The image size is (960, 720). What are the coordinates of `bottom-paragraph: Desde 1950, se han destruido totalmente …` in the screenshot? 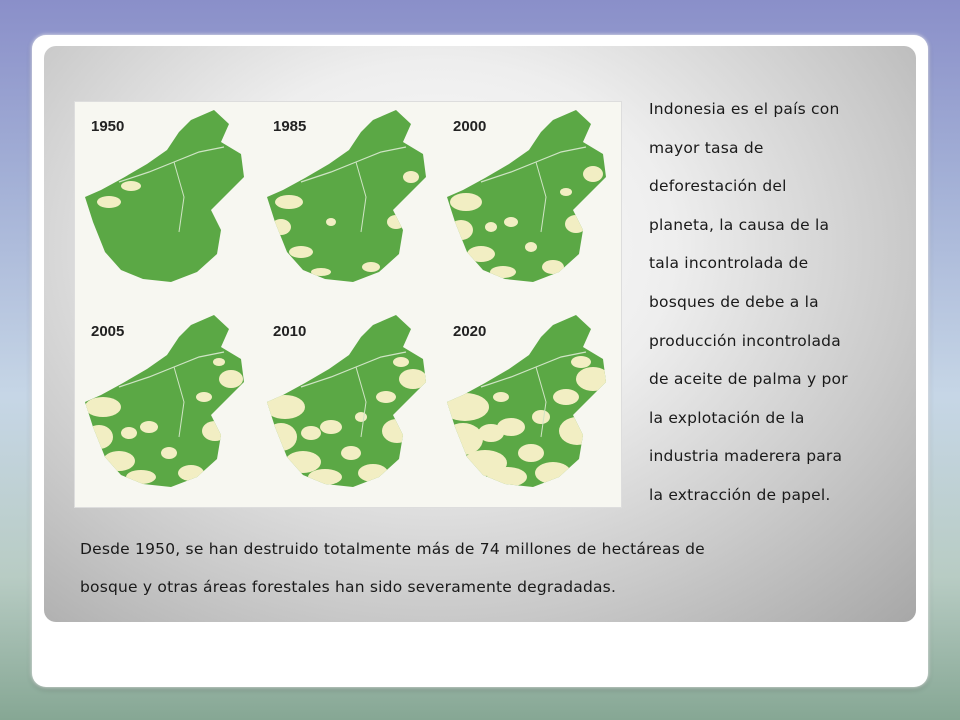 It's located at (490, 568).